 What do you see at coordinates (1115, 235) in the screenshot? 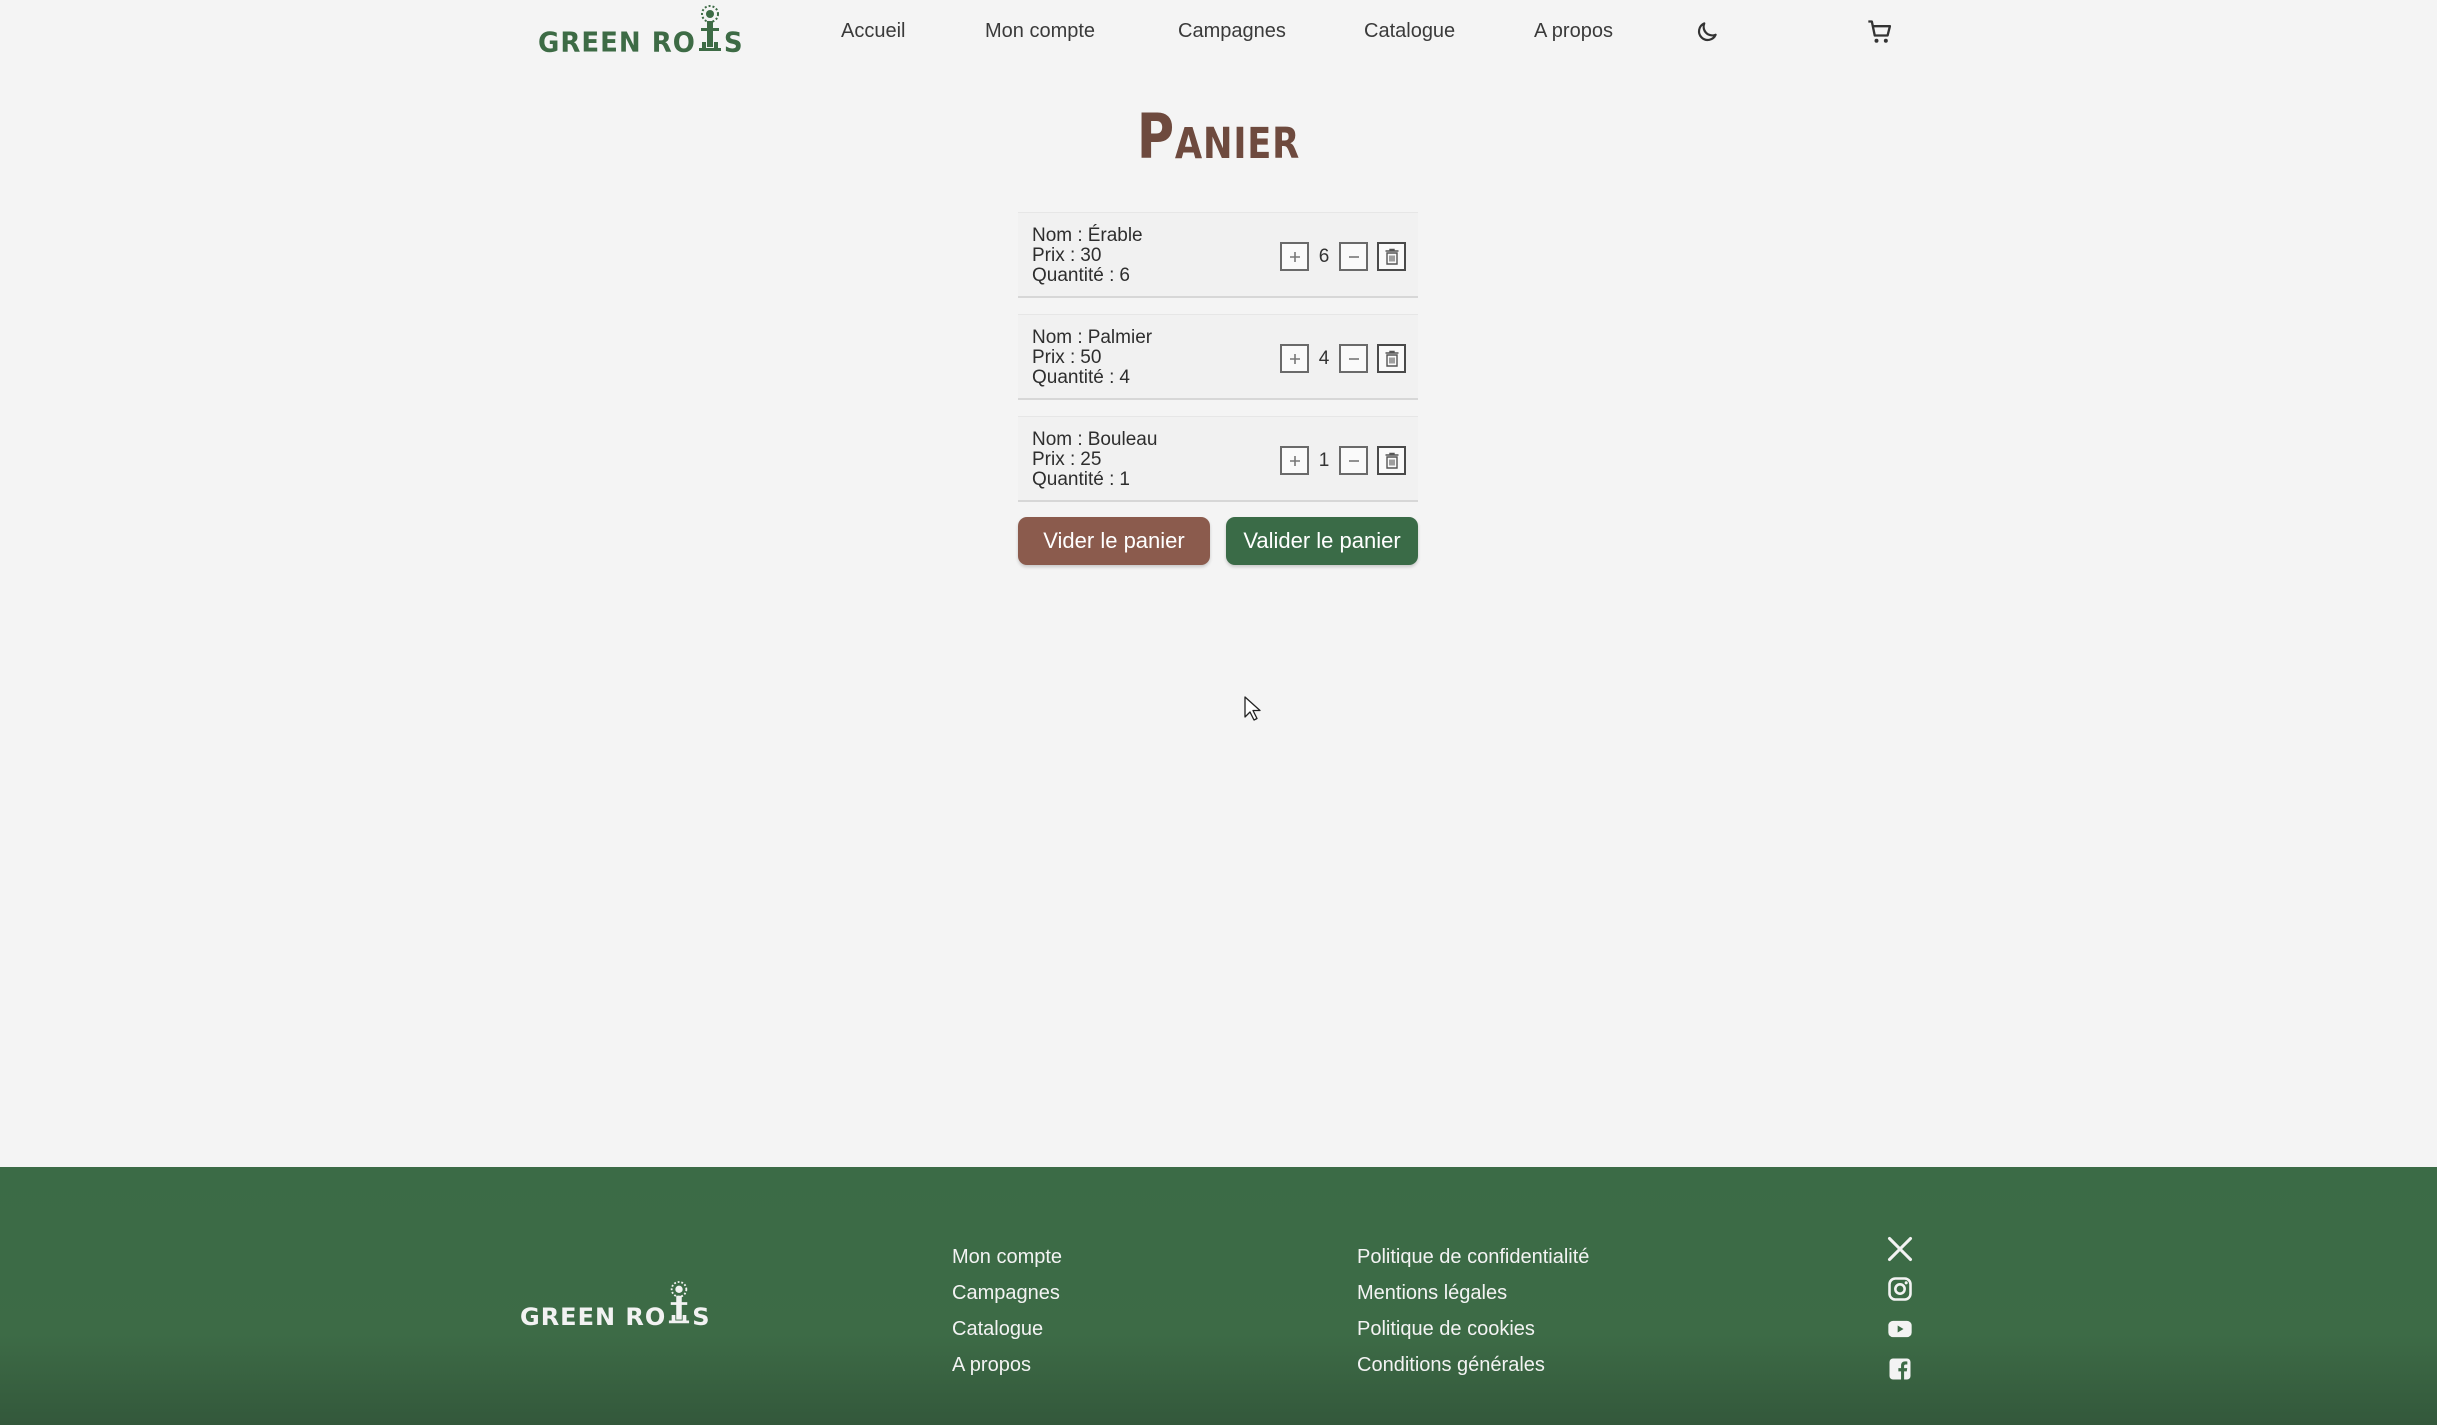
I see `item-name: Érable` at bounding box center [1115, 235].